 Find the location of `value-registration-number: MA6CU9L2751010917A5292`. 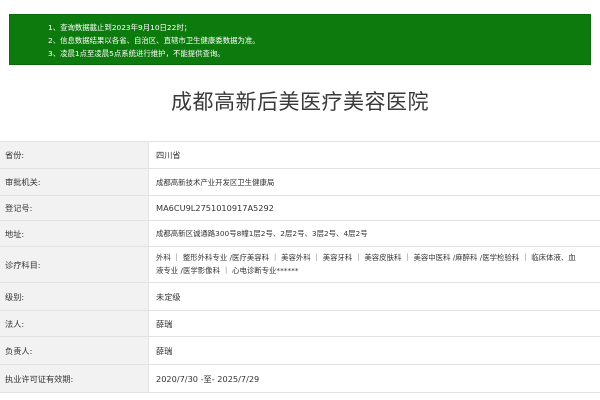

value-registration-number: MA6CU9L2751010917A5292 is located at coordinates (374, 208).